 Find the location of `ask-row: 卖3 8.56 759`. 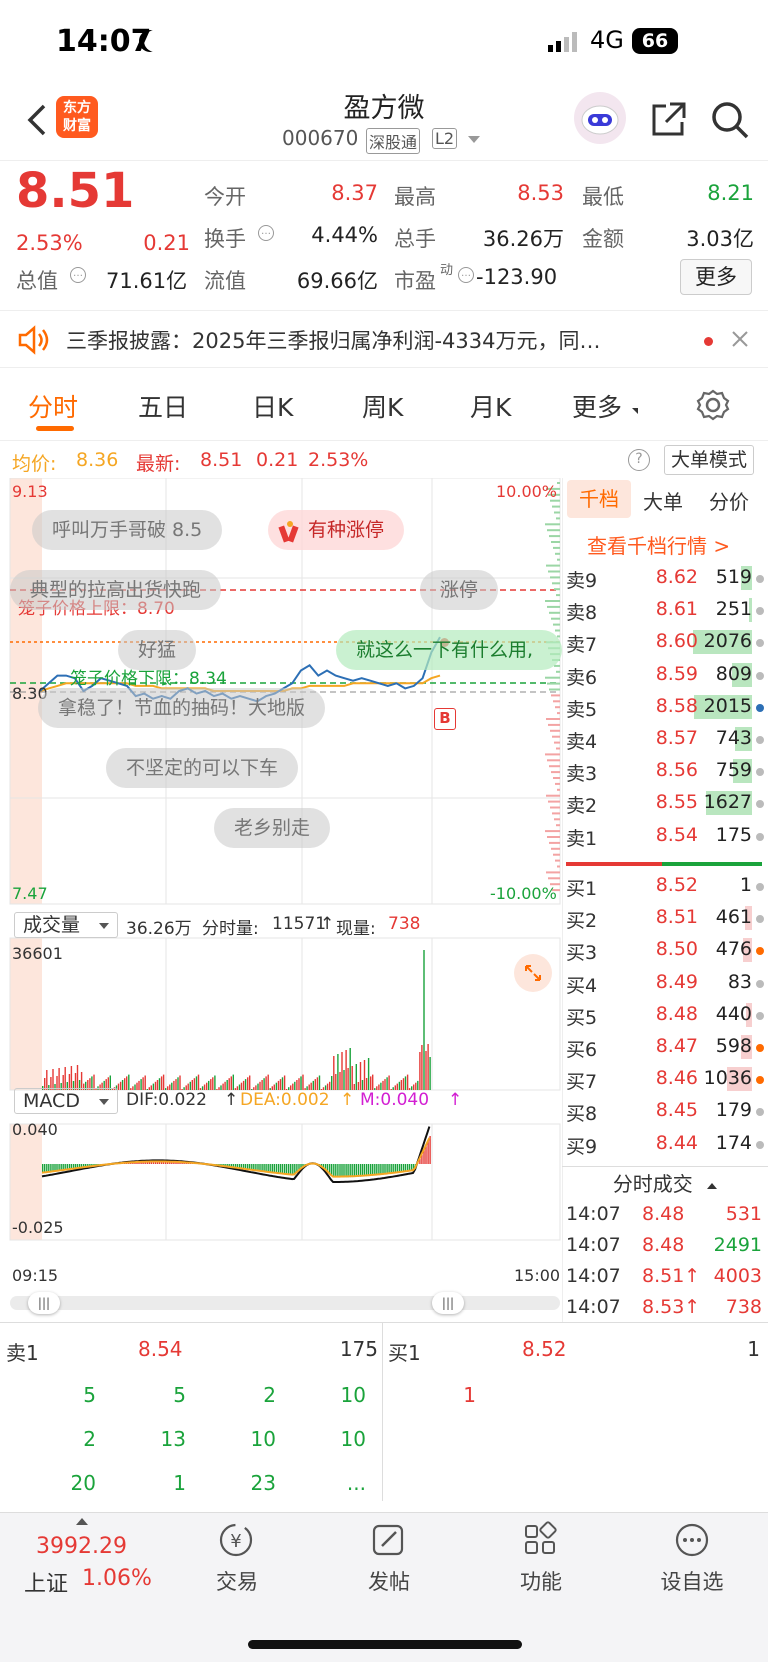

ask-row: 卖3 8.56 759 is located at coordinates (666, 771).